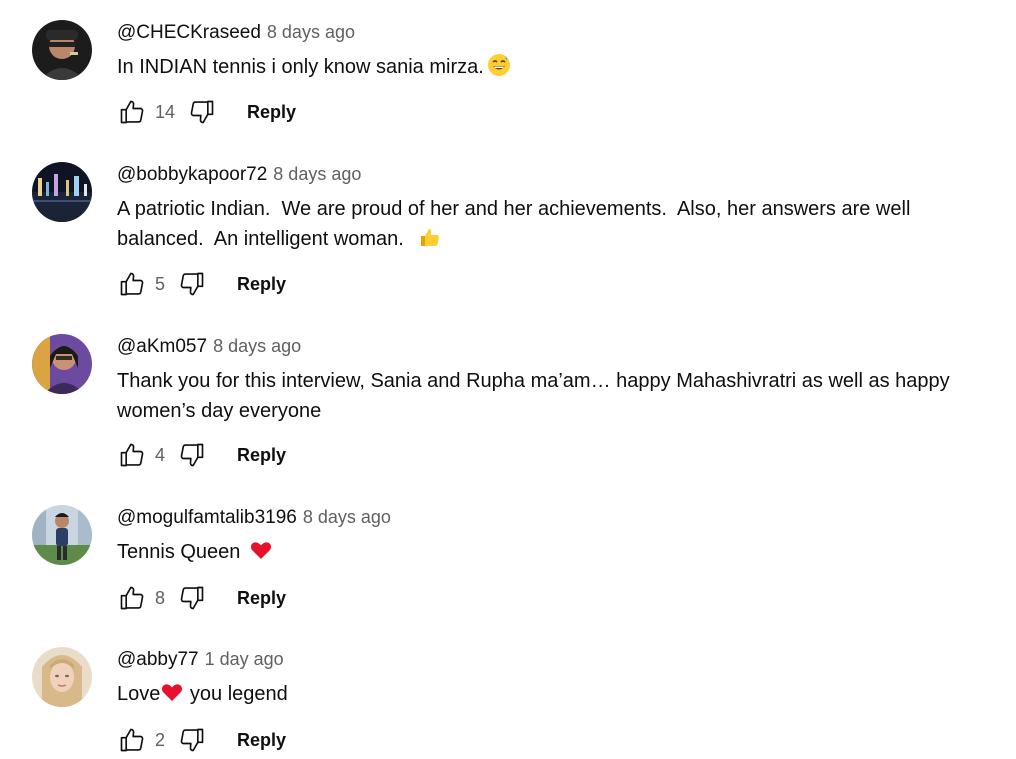 This screenshot has width=1016, height=759. What do you see at coordinates (160, 597) in the screenshot?
I see `like-count: 8` at bounding box center [160, 597].